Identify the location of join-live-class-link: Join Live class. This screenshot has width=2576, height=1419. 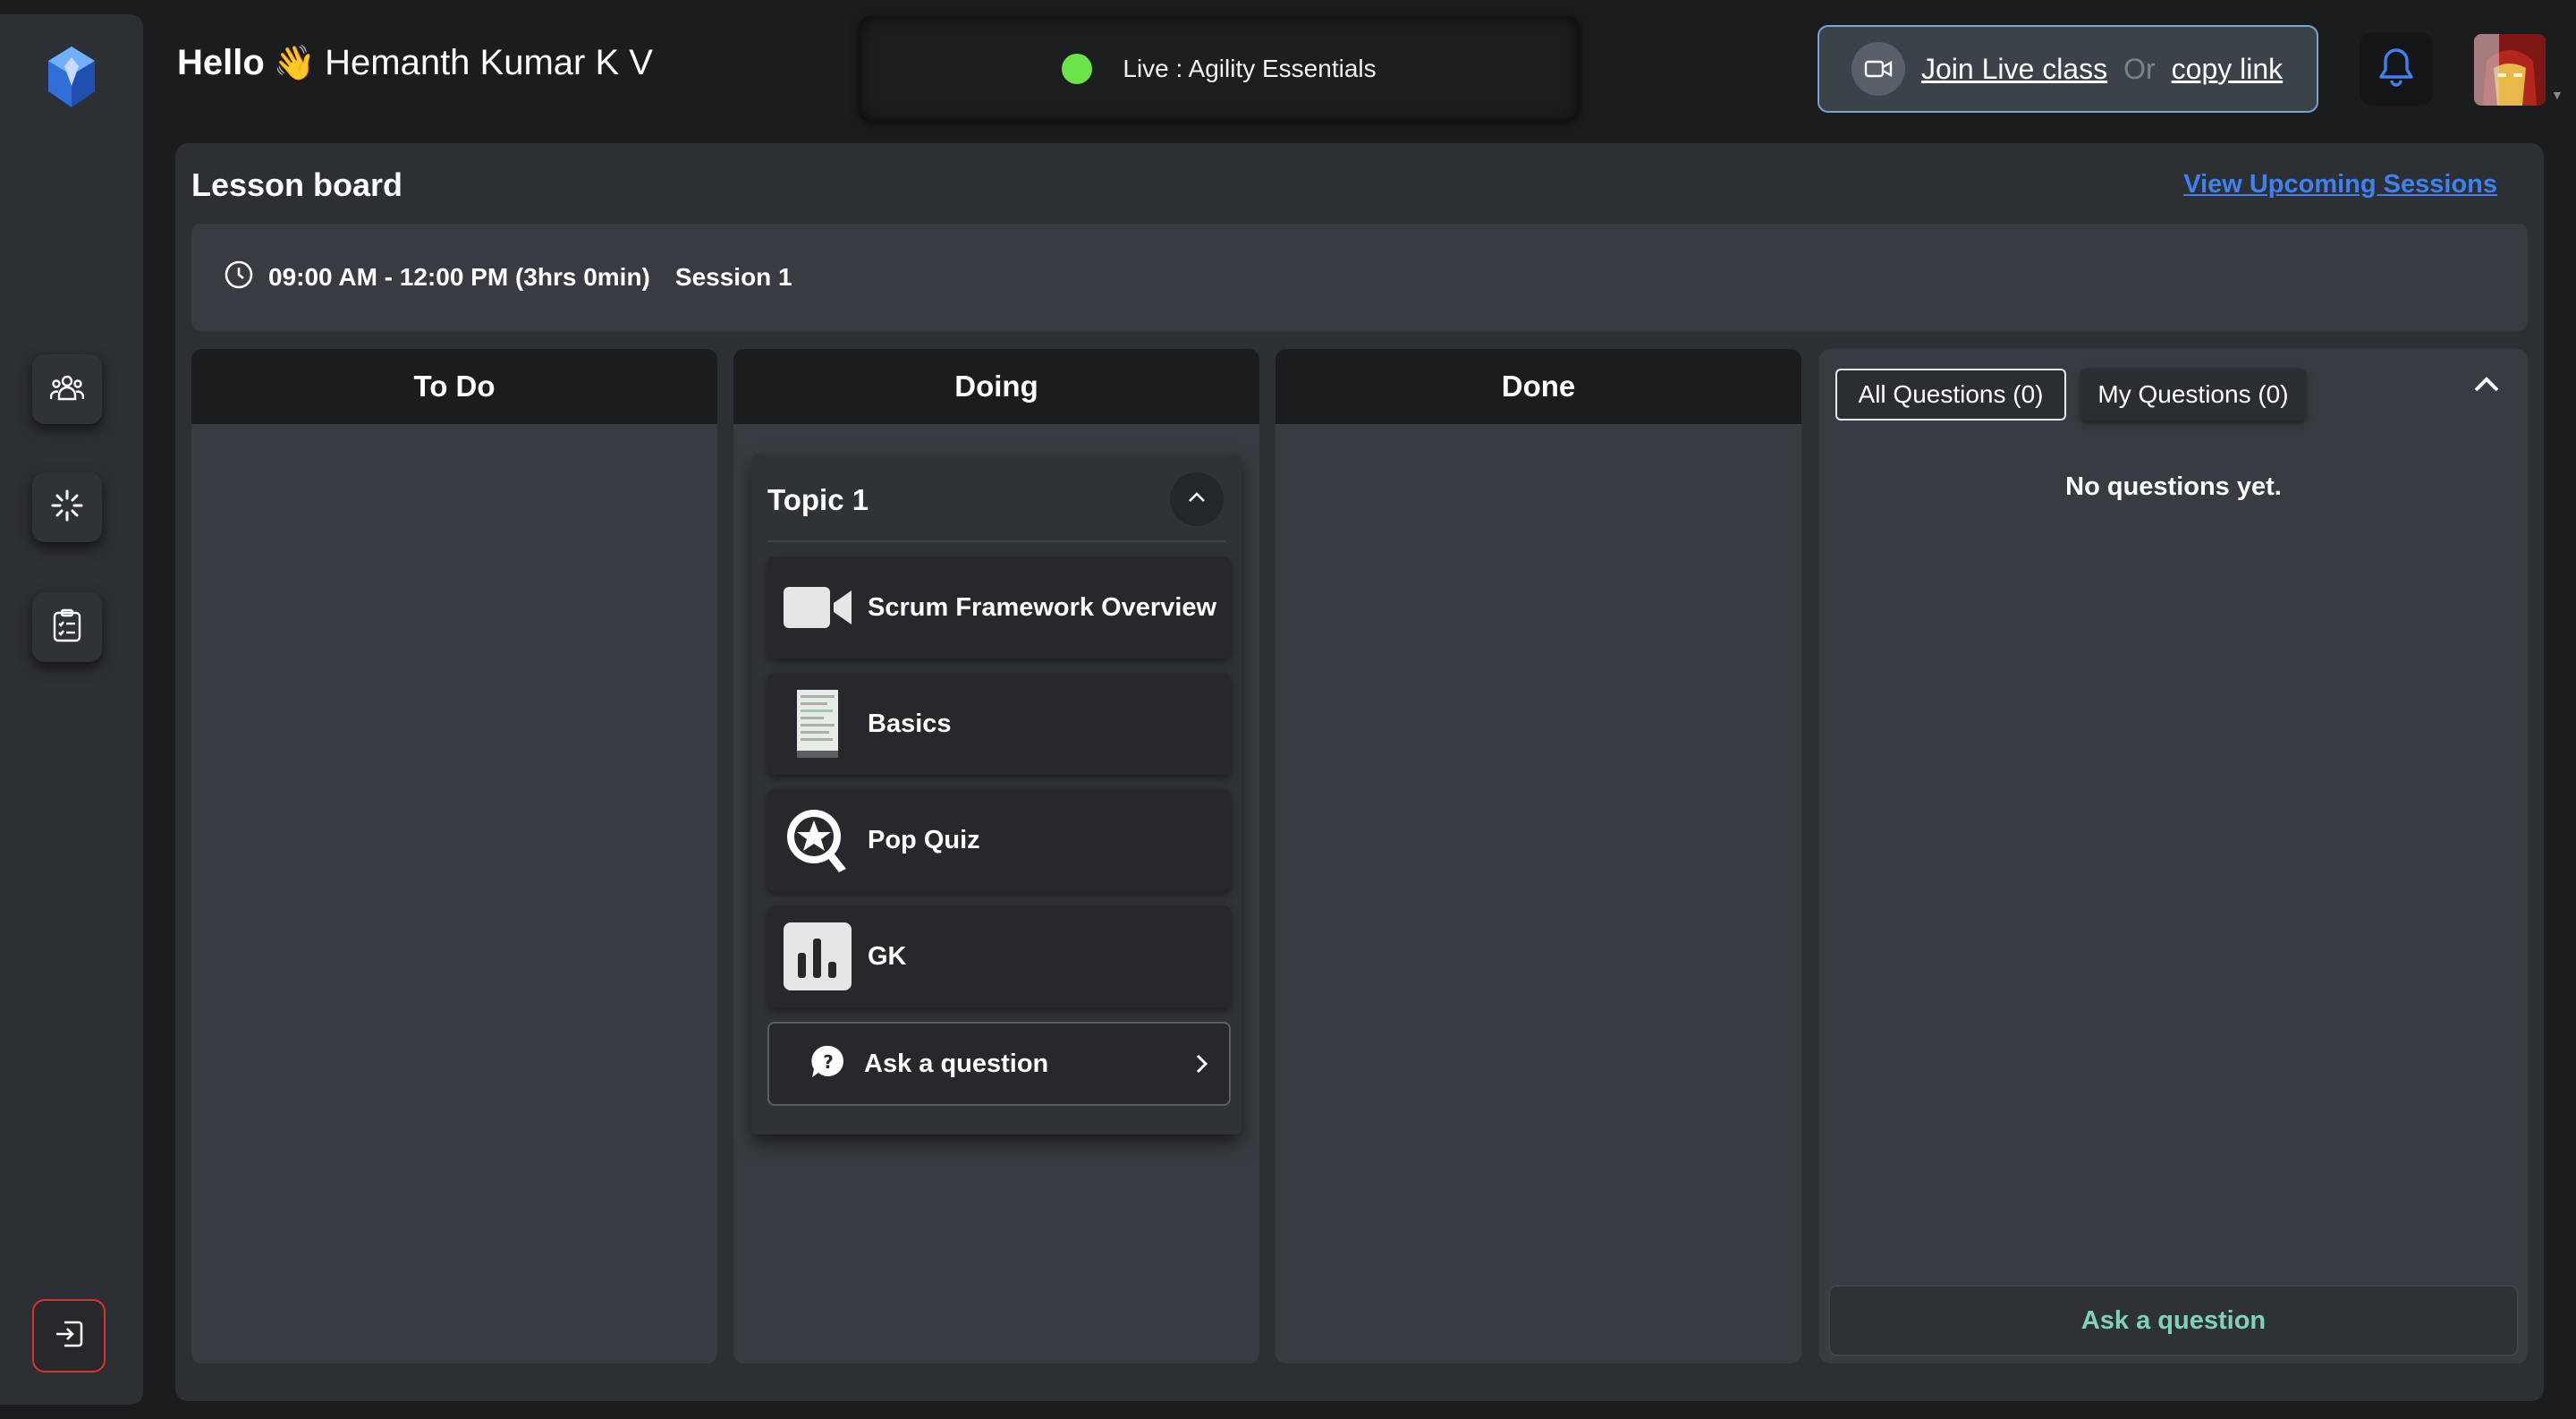
(2014, 69).